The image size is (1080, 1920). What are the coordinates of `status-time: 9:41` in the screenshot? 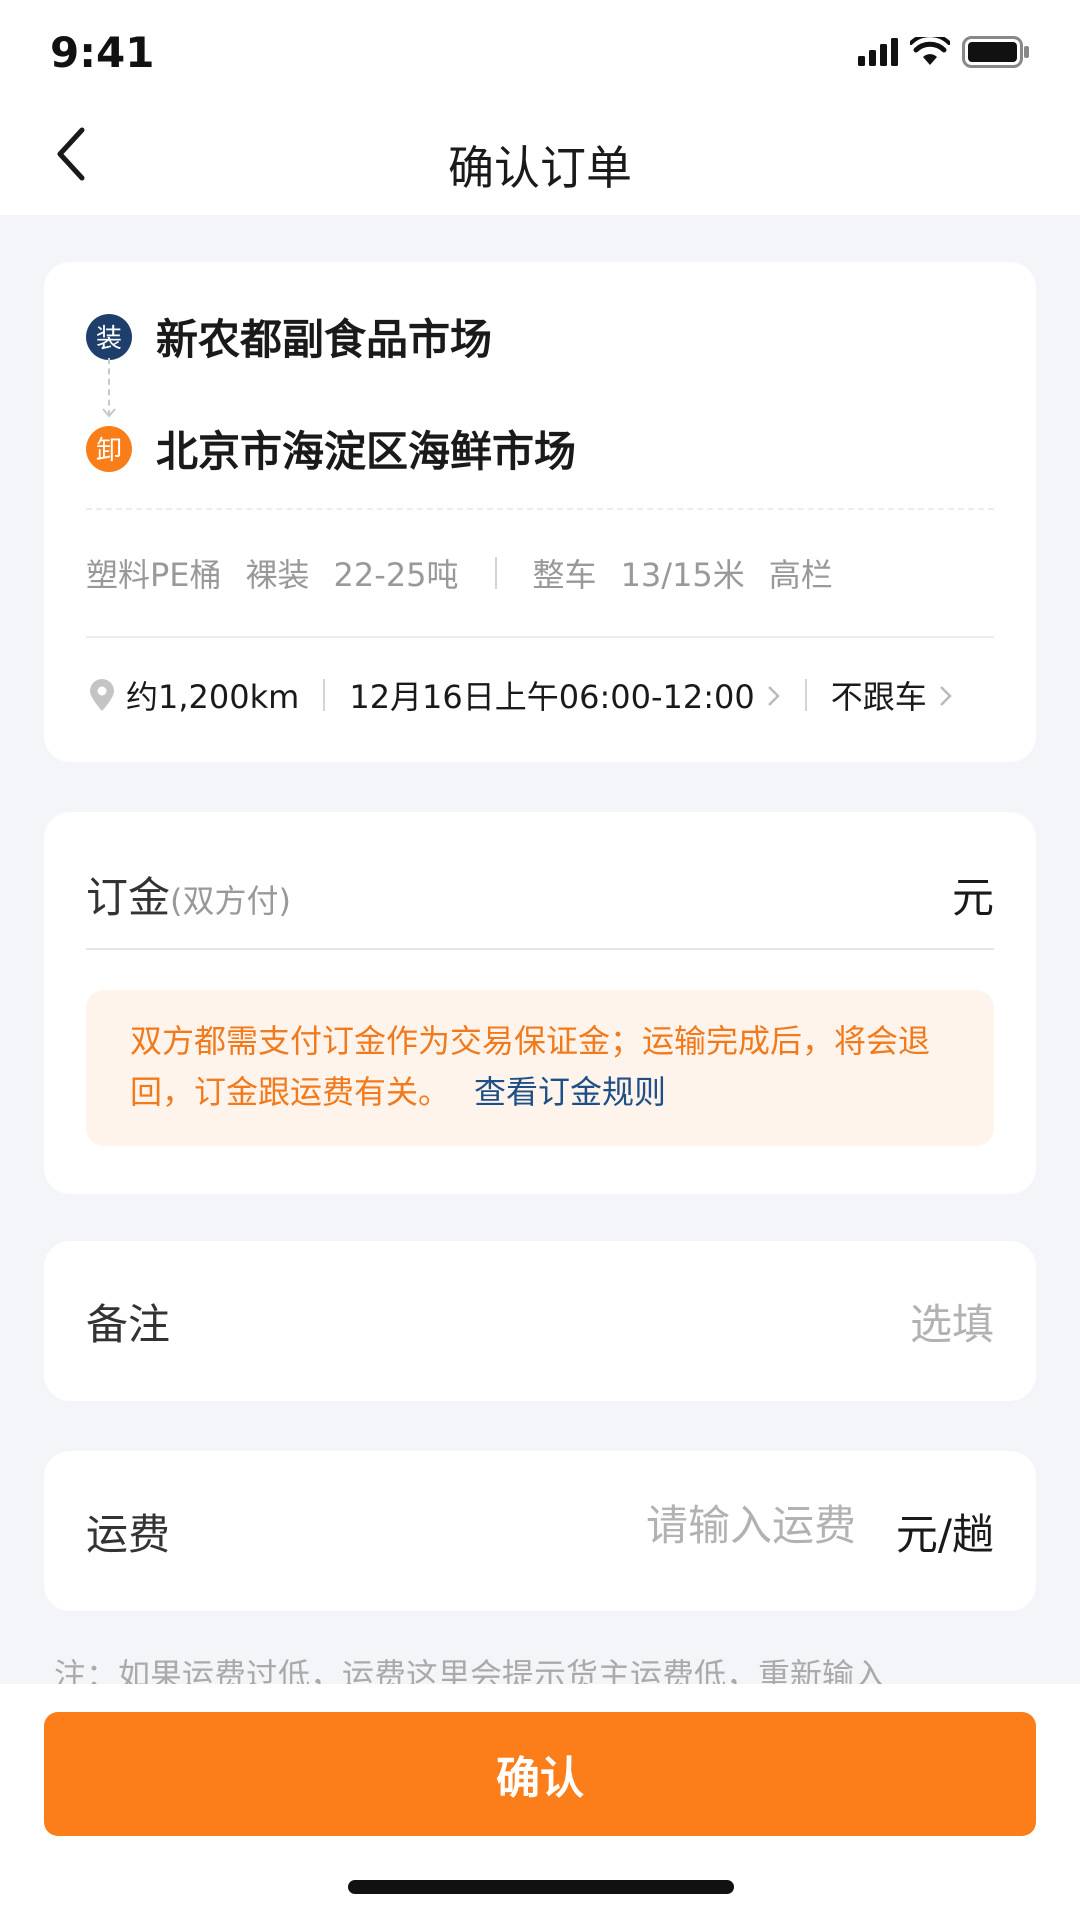 It's located at (102, 52).